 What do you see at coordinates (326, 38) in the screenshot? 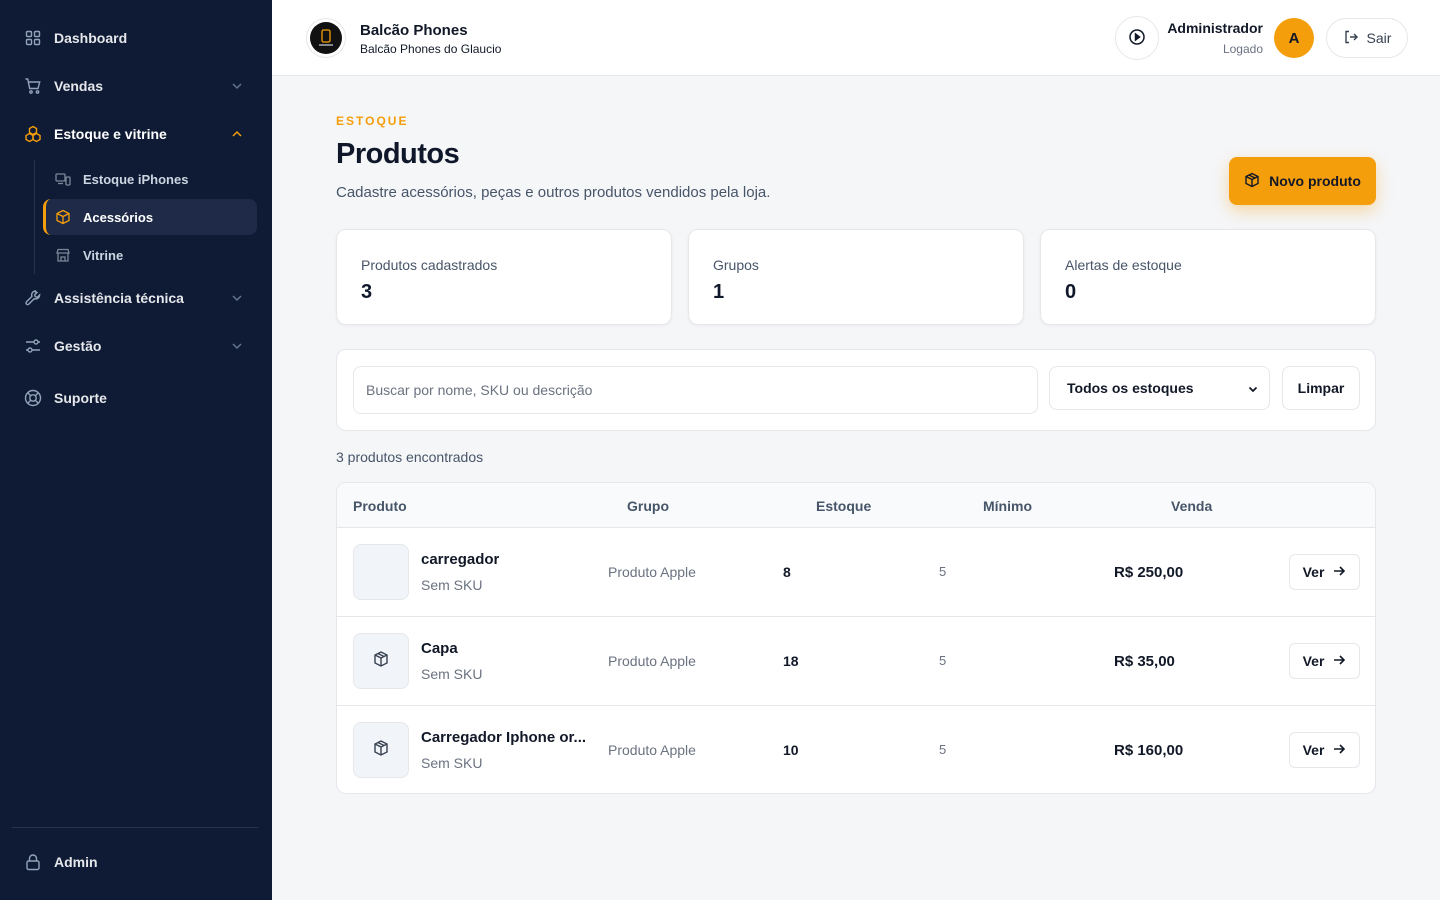
I see `logo-icon` at bounding box center [326, 38].